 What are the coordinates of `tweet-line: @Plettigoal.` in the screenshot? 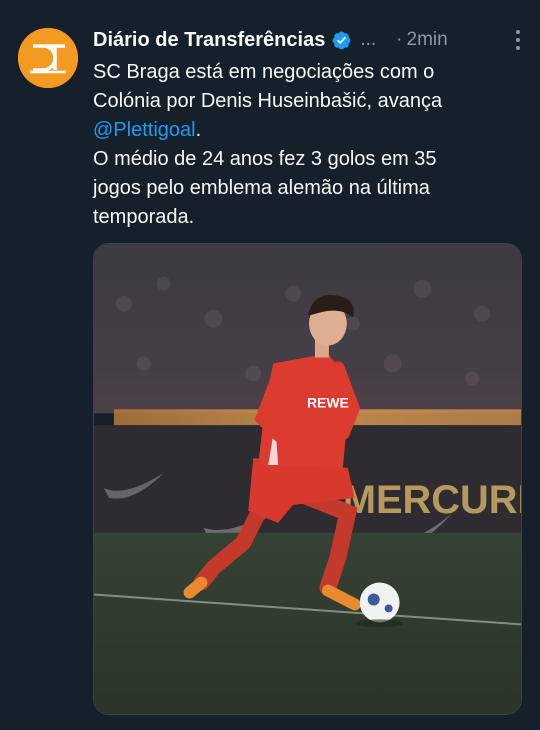 It's located at (308, 130).